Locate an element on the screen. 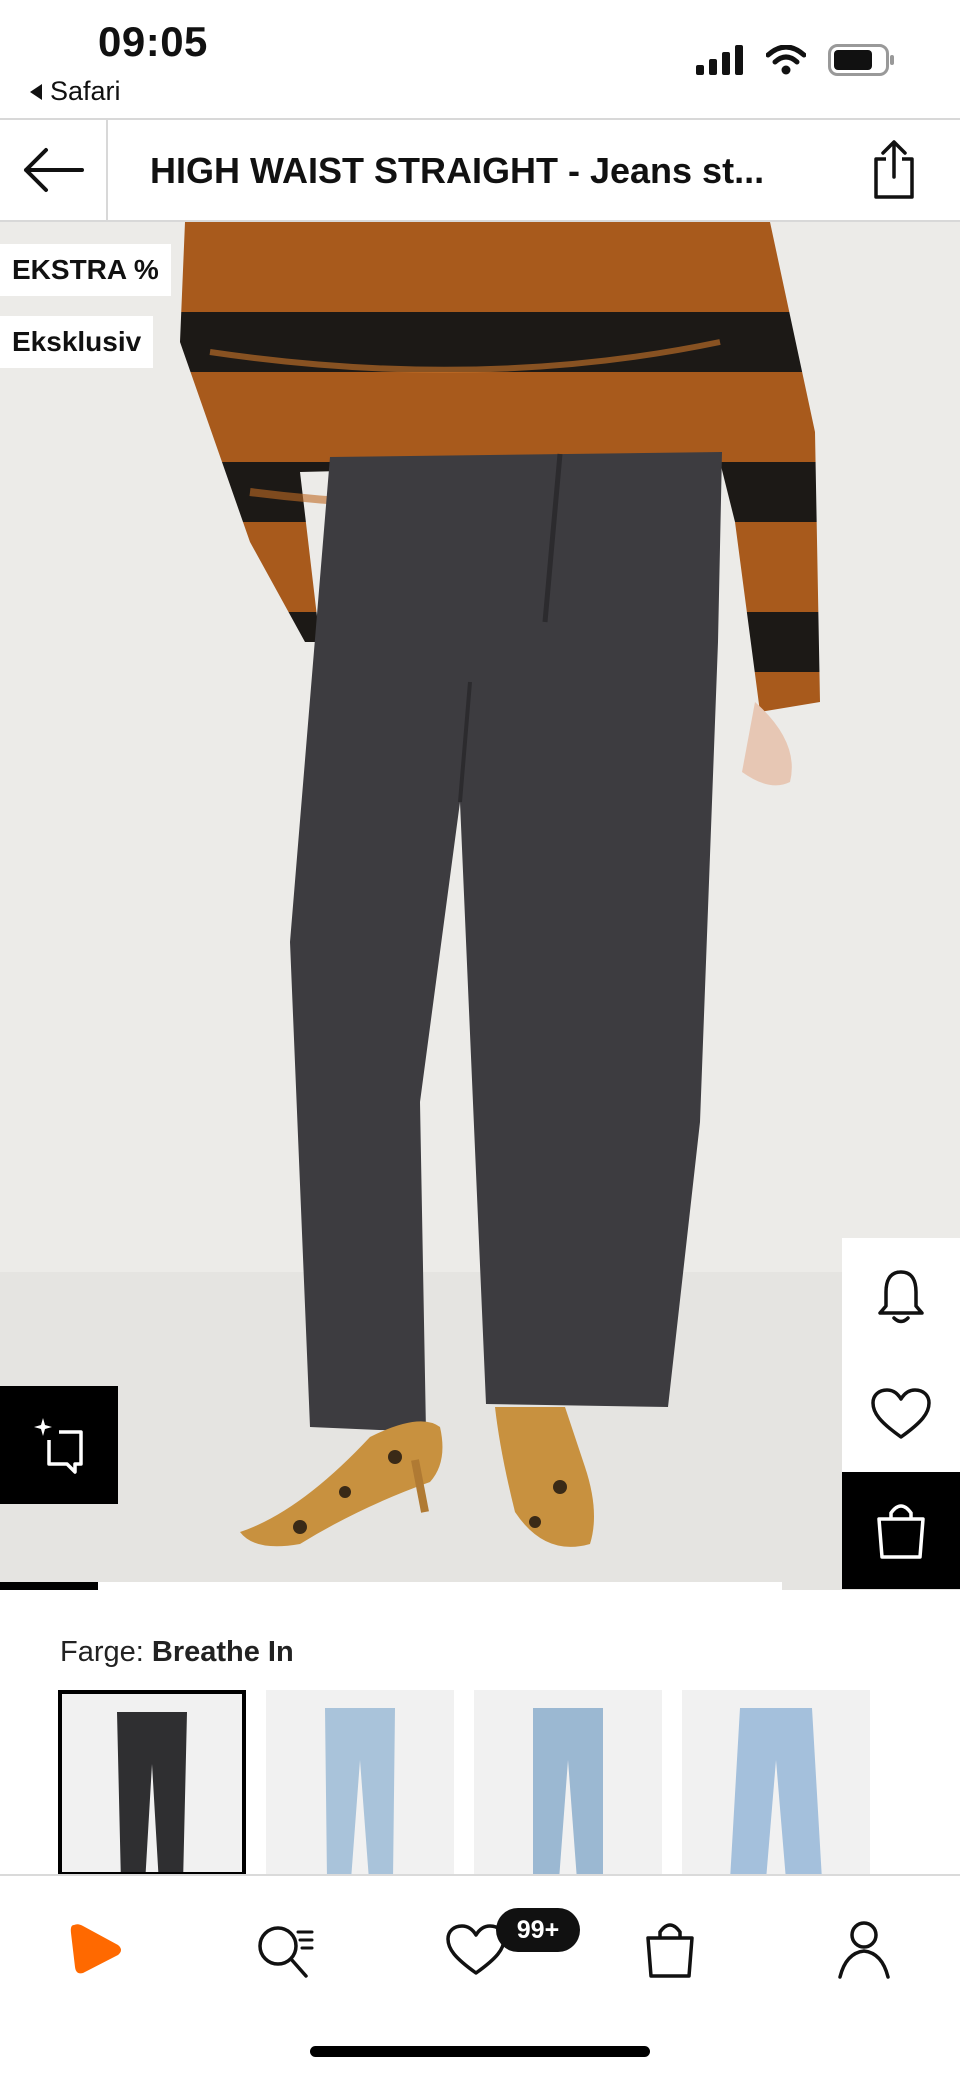 The image size is (960, 2078). back-button is located at coordinates (54, 170).